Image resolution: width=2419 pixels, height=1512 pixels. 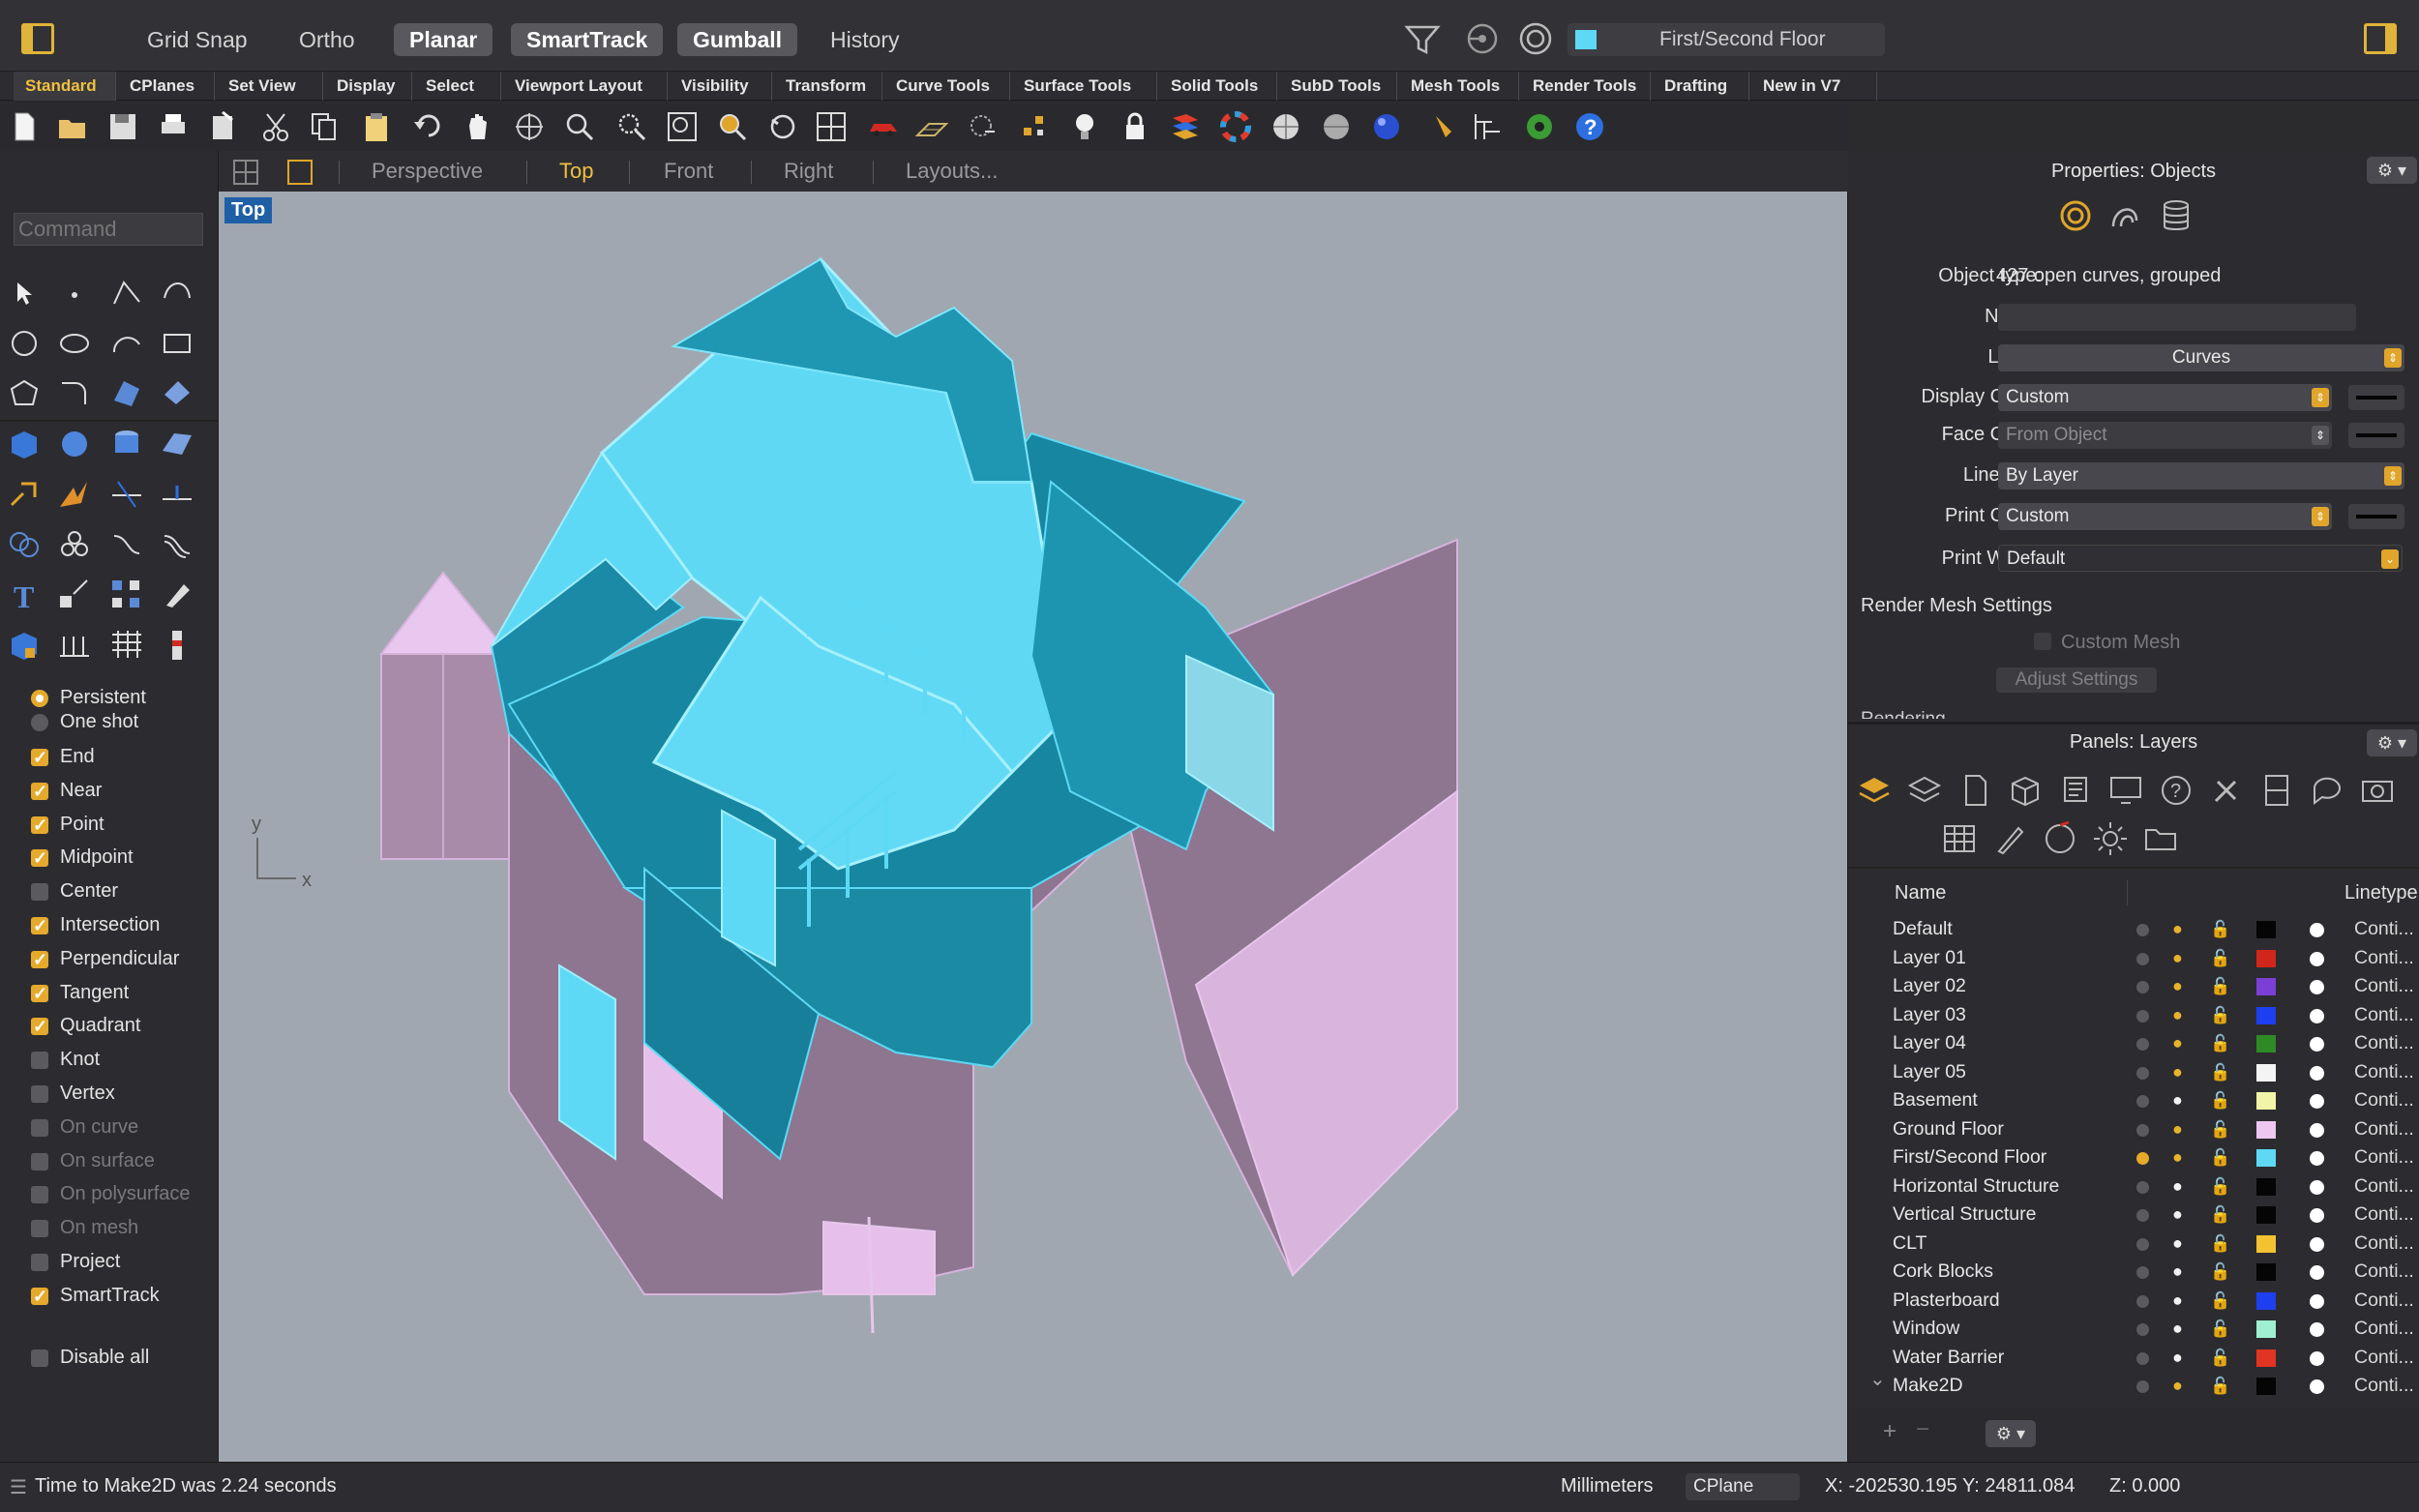 I want to click on layer-name: Basement, so click(x=1936, y=1100).